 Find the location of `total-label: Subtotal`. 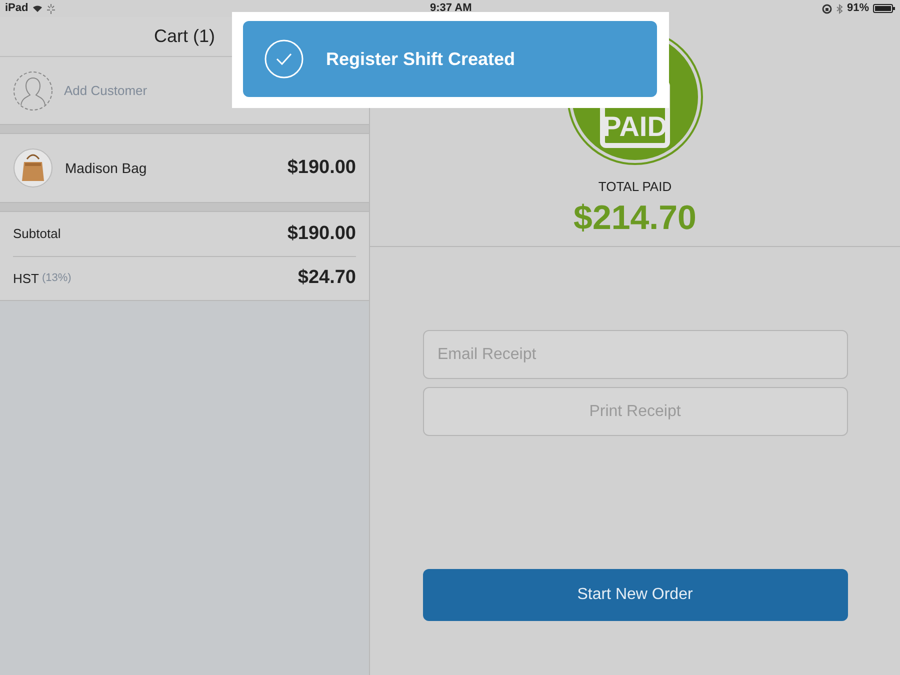

total-label: Subtotal is located at coordinates (37, 234).